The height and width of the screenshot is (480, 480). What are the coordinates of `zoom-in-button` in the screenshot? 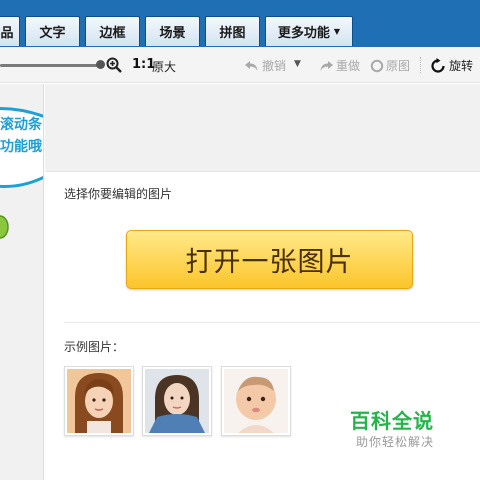 It's located at (114, 65).